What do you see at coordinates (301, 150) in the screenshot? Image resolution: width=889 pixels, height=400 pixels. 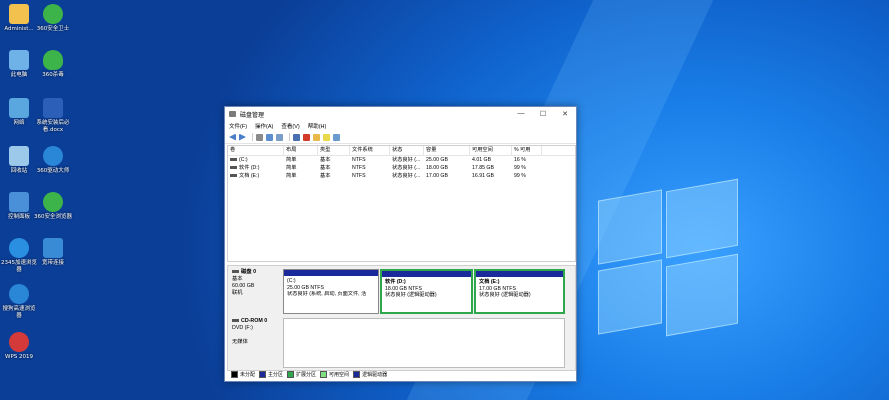 I see `column-layout: 布局` at bounding box center [301, 150].